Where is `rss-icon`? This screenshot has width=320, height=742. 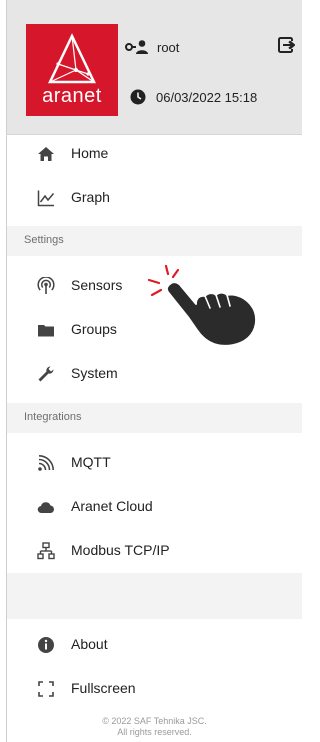 rss-icon is located at coordinates (46, 463).